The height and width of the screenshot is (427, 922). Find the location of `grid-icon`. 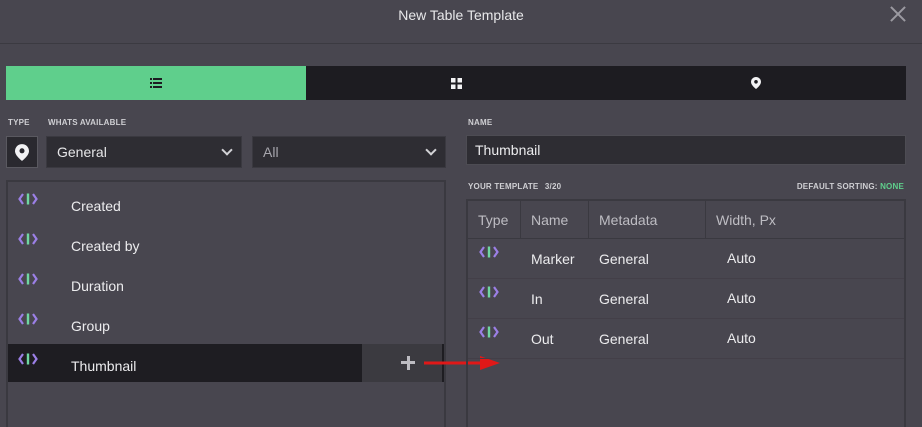

grid-icon is located at coordinates (456, 83).